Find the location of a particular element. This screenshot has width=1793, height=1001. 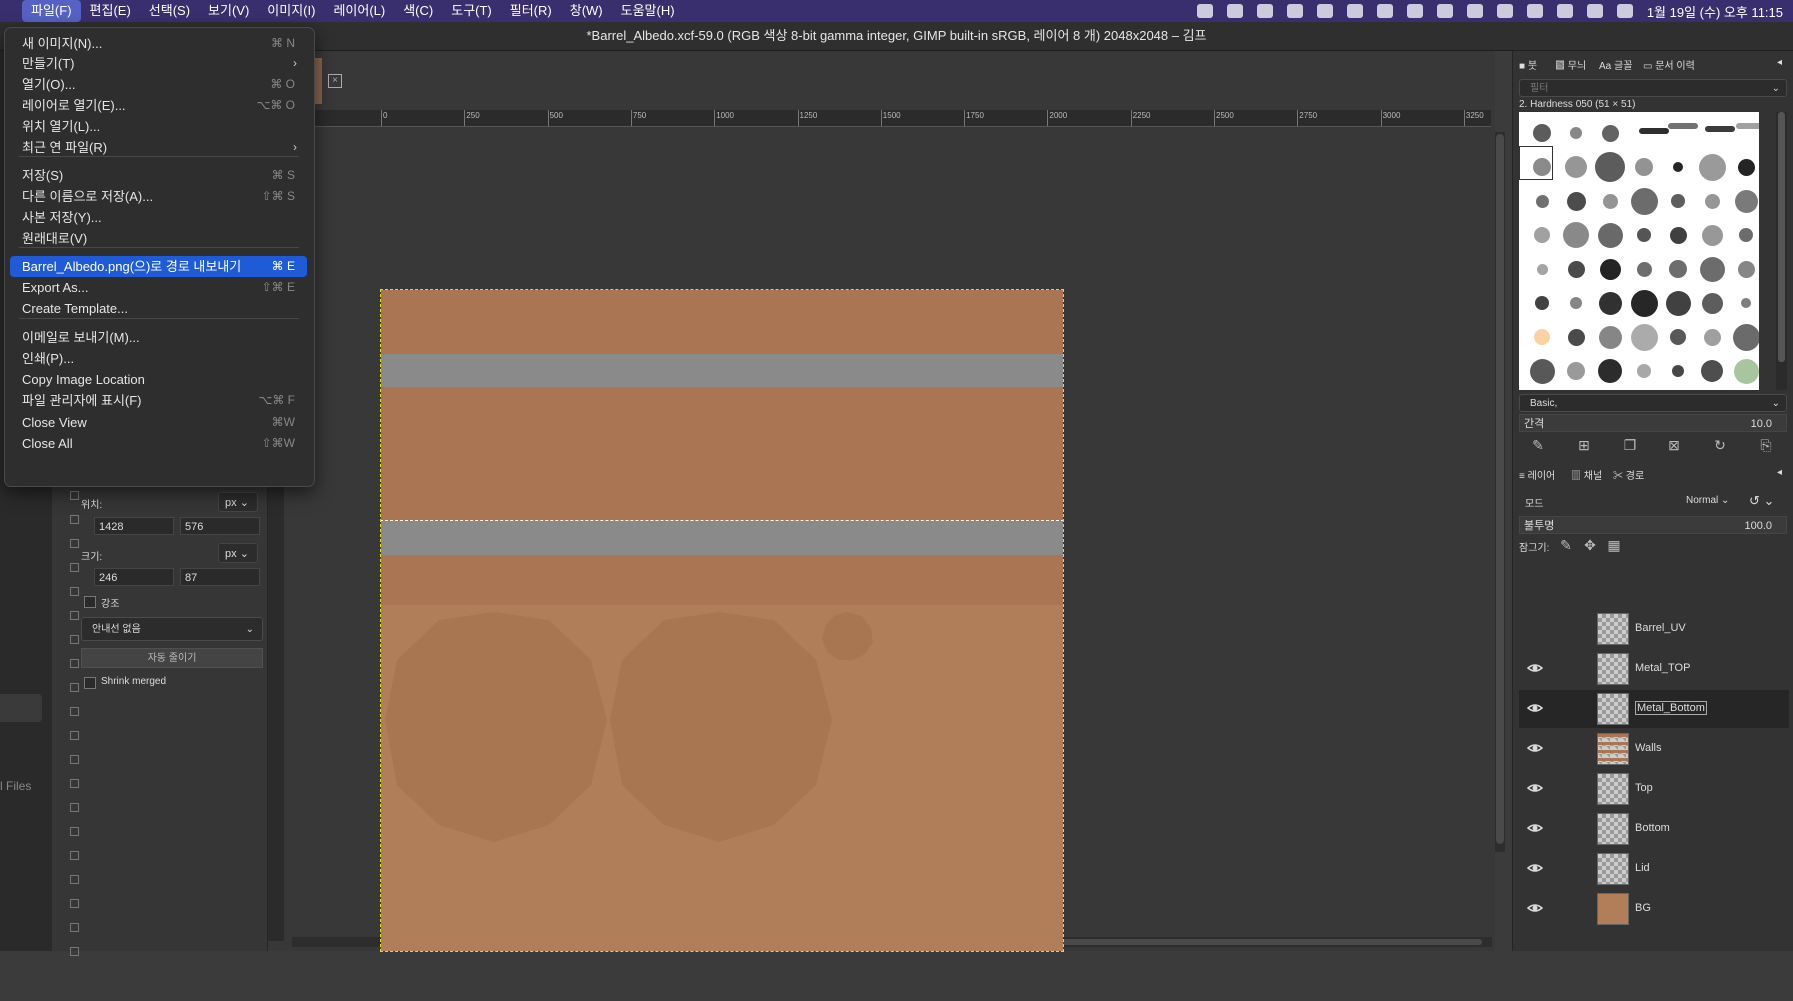

spacing-field: 간격 10.0 is located at coordinates (1653, 423).